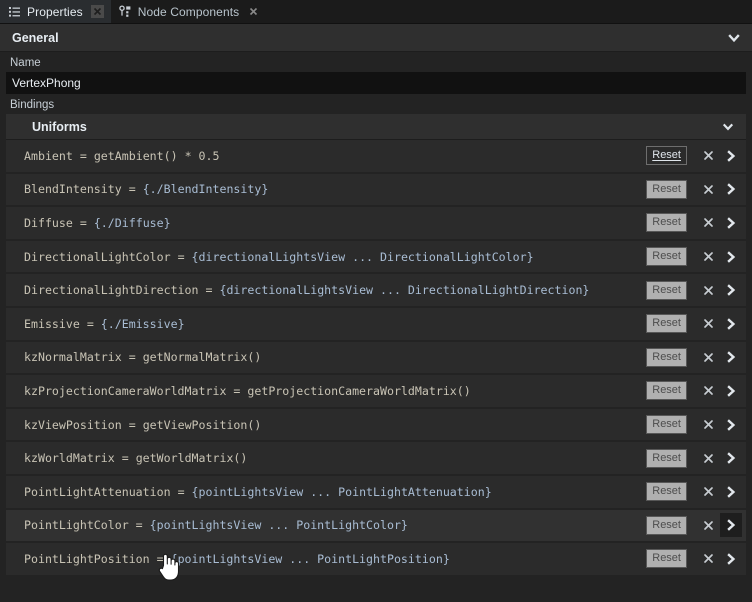 This screenshot has width=752, height=602. What do you see at coordinates (278, 525) in the screenshot?
I see `binding-value: {pointLightsView ... PointLightColor}` at bounding box center [278, 525].